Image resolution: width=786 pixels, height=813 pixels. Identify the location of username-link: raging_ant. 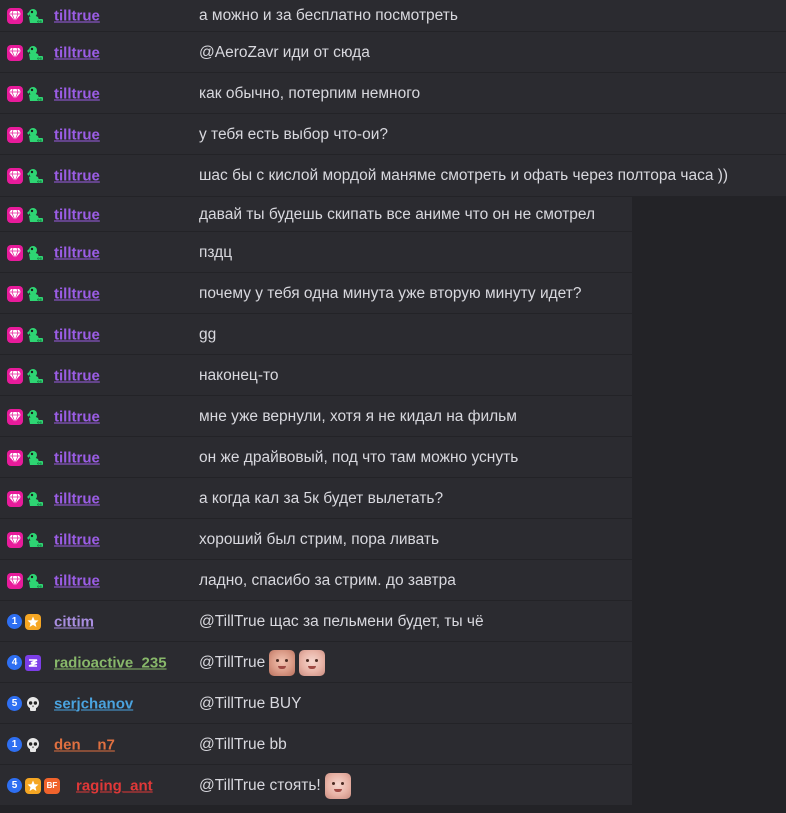
(114, 785).